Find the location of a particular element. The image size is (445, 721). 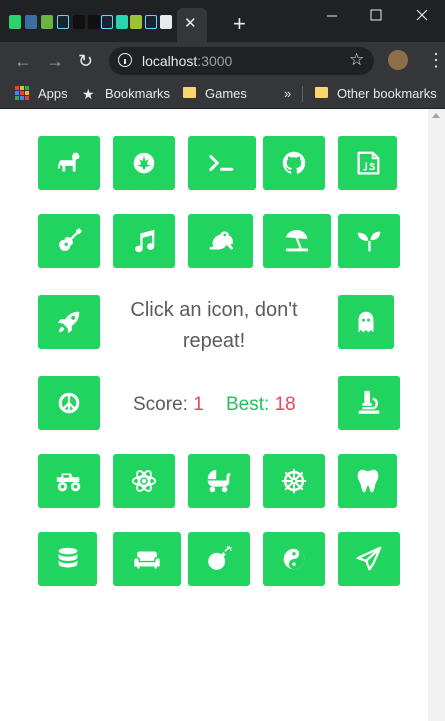

browser-menu-icon: ⋮ is located at coordinates (436, 60).